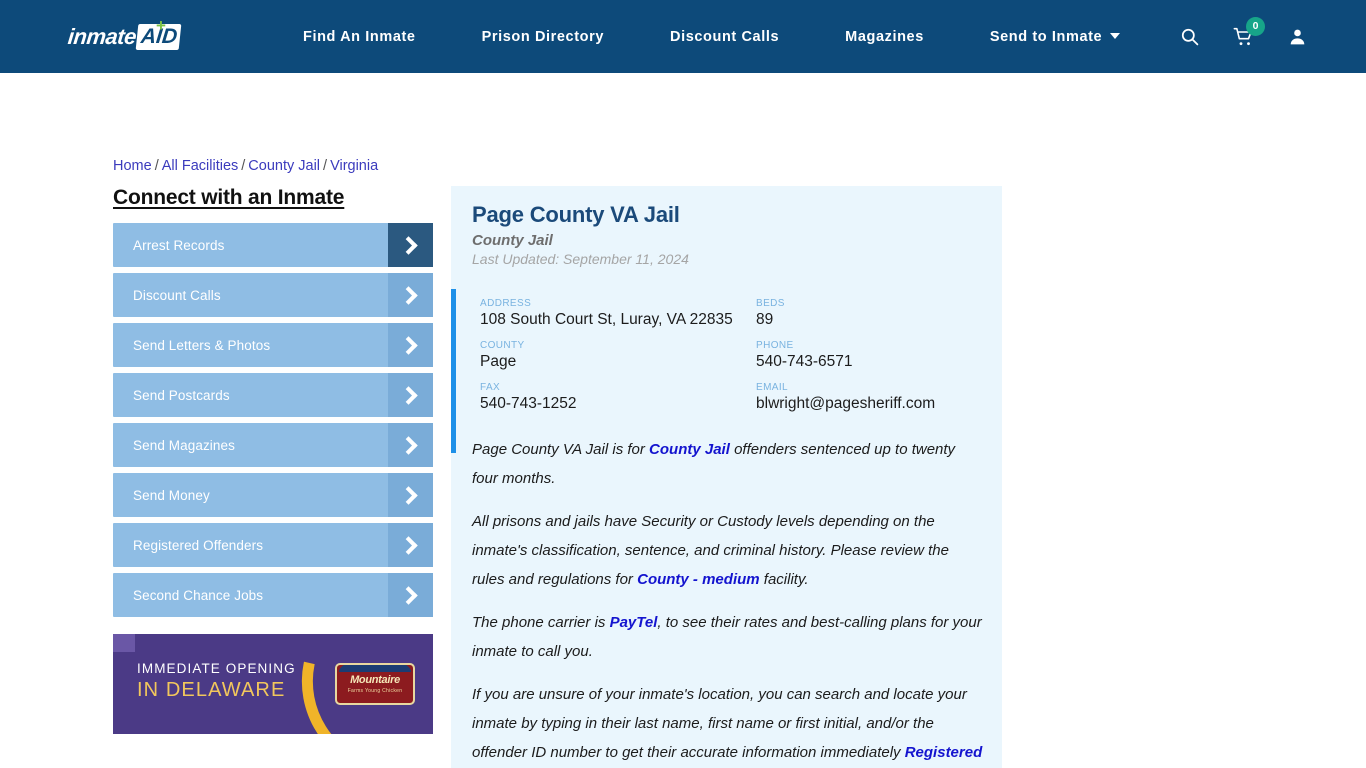  Describe the element at coordinates (273, 295) in the screenshot. I see `sidebar-item-discount-calls: Discount Calls` at that location.